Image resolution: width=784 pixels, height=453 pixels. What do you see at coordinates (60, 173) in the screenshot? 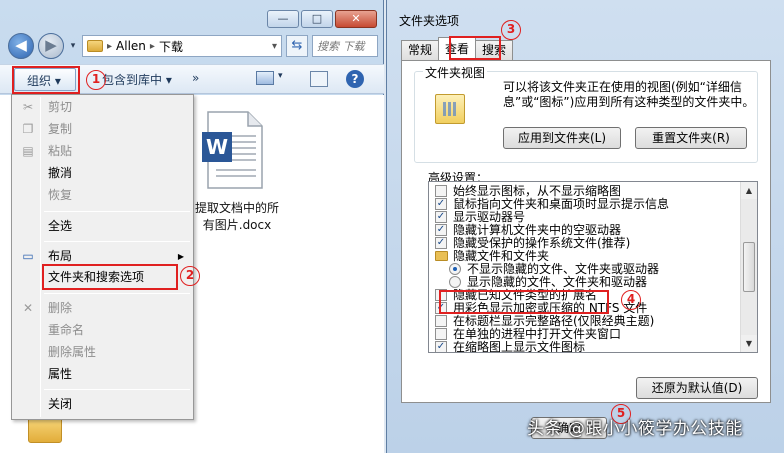
I see `menu-item-label: 撤消` at bounding box center [60, 173].